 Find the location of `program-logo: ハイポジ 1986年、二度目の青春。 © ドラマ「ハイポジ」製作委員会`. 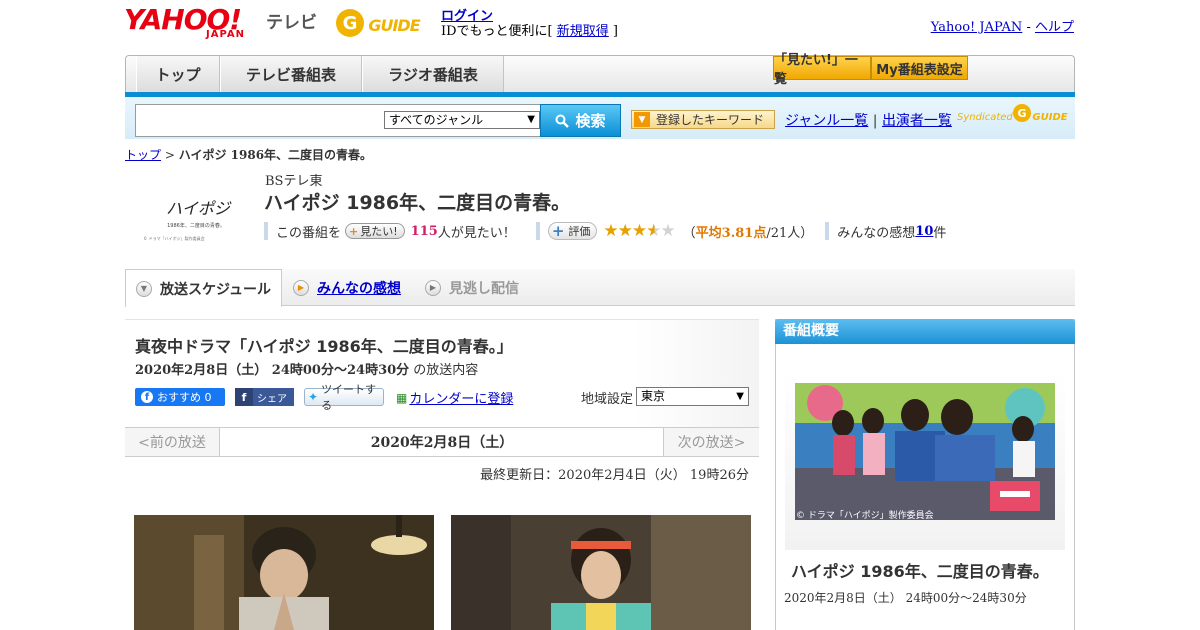

program-logo: ハイポジ 1986年、二度目の青春。 © ドラマ「ハイポジ」製作委員会 is located at coordinates (187, 220).